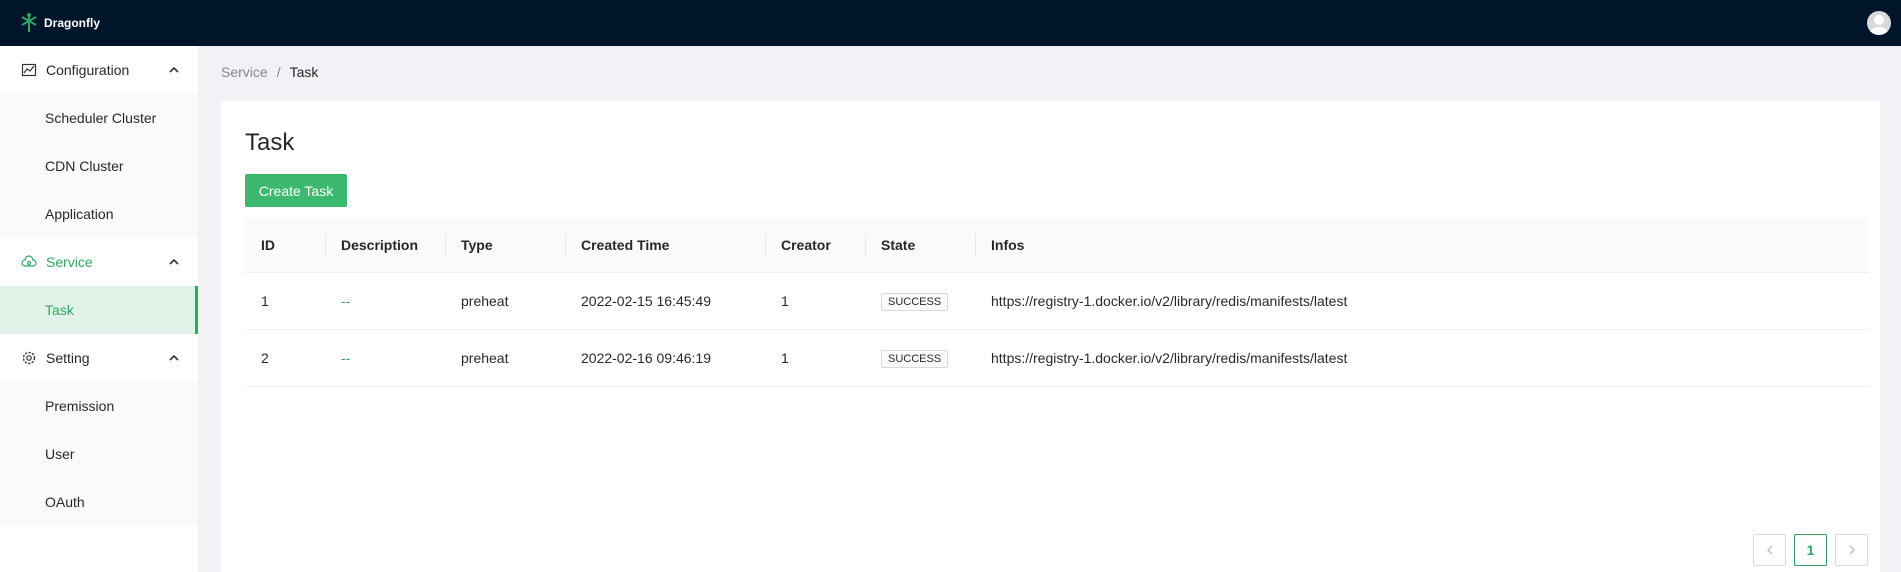 The image size is (1901, 572). What do you see at coordinates (646, 301) in the screenshot?
I see `cell-created-time: 2022-02-15 16:45:49` at bounding box center [646, 301].